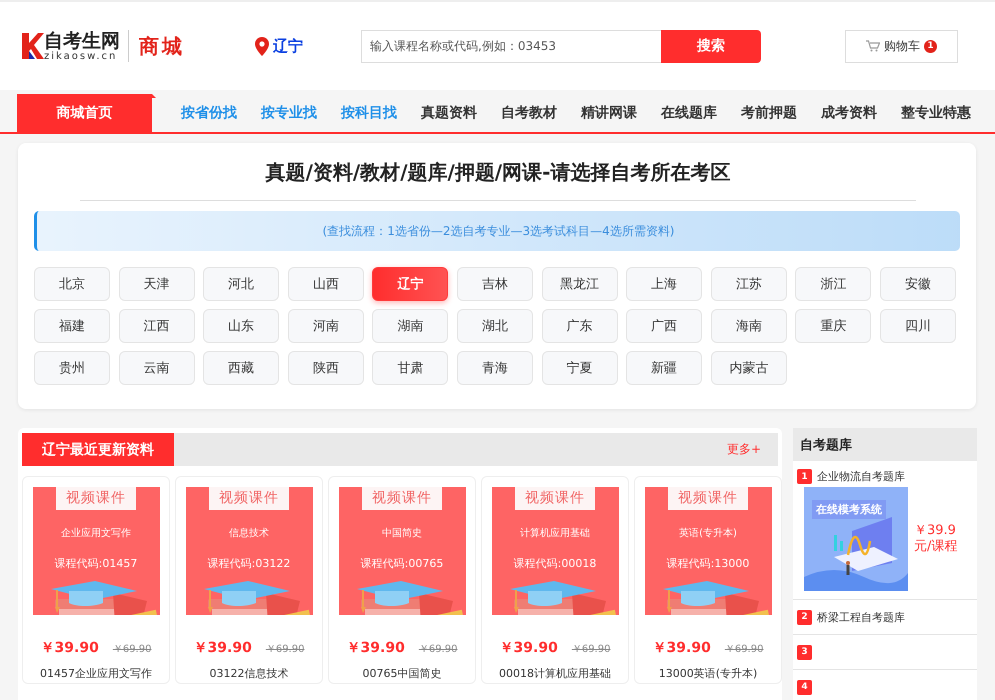  What do you see at coordinates (156, 368) in the screenshot?
I see `region-button: 云南` at bounding box center [156, 368].